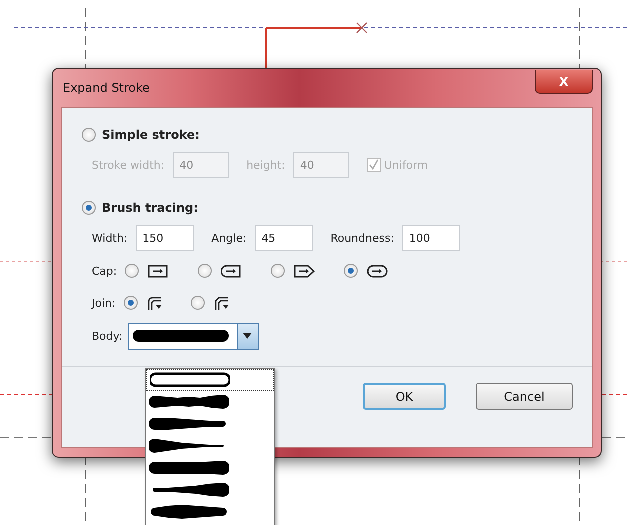 The height and width of the screenshot is (525, 627). What do you see at coordinates (524, 396) in the screenshot?
I see `dialog-button: Cancel` at bounding box center [524, 396].